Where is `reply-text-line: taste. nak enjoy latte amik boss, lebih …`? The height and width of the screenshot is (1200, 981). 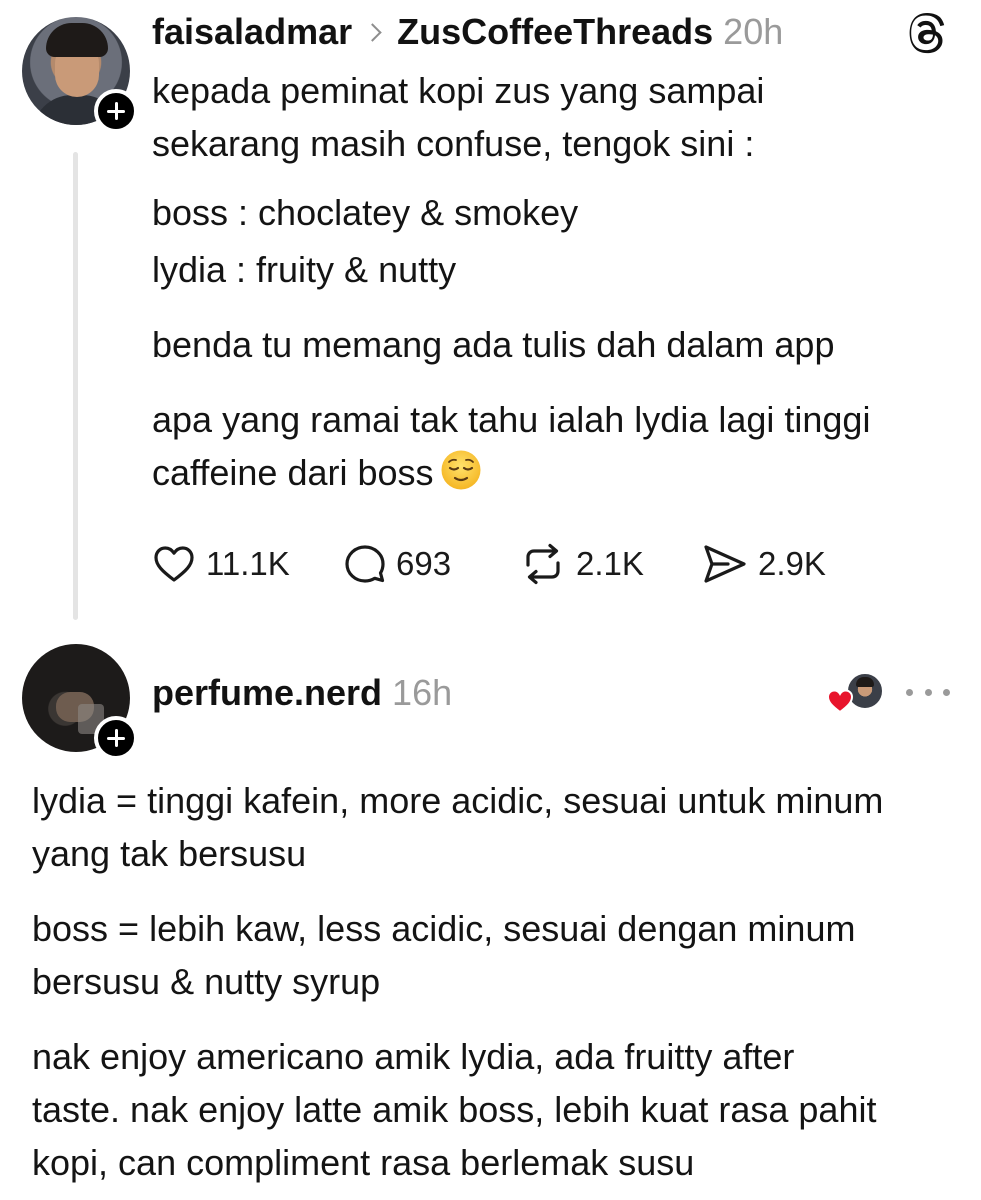
reply-text-line: taste. nak enjoy latte amik boss, lebih … is located at coordinates (454, 1109).